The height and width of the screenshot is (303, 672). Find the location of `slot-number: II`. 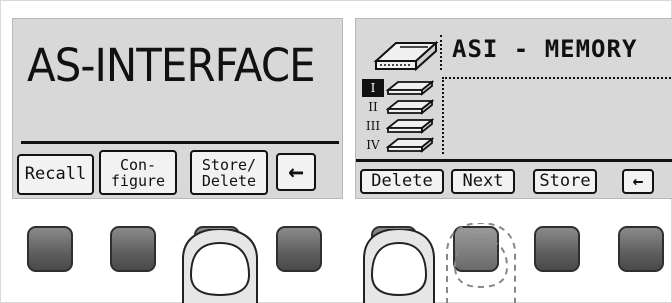

slot-number: II is located at coordinates (373, 107).